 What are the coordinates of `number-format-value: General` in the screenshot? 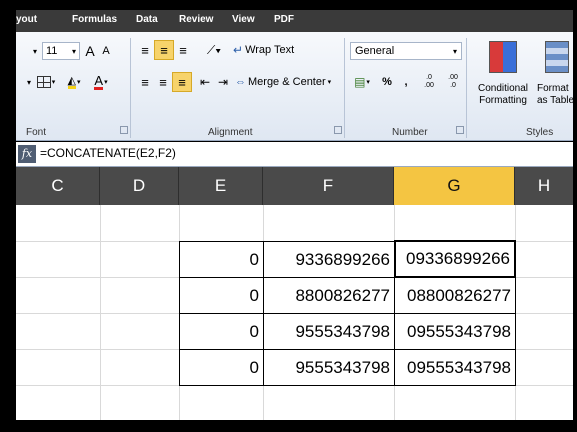 It's located at (375, 51).